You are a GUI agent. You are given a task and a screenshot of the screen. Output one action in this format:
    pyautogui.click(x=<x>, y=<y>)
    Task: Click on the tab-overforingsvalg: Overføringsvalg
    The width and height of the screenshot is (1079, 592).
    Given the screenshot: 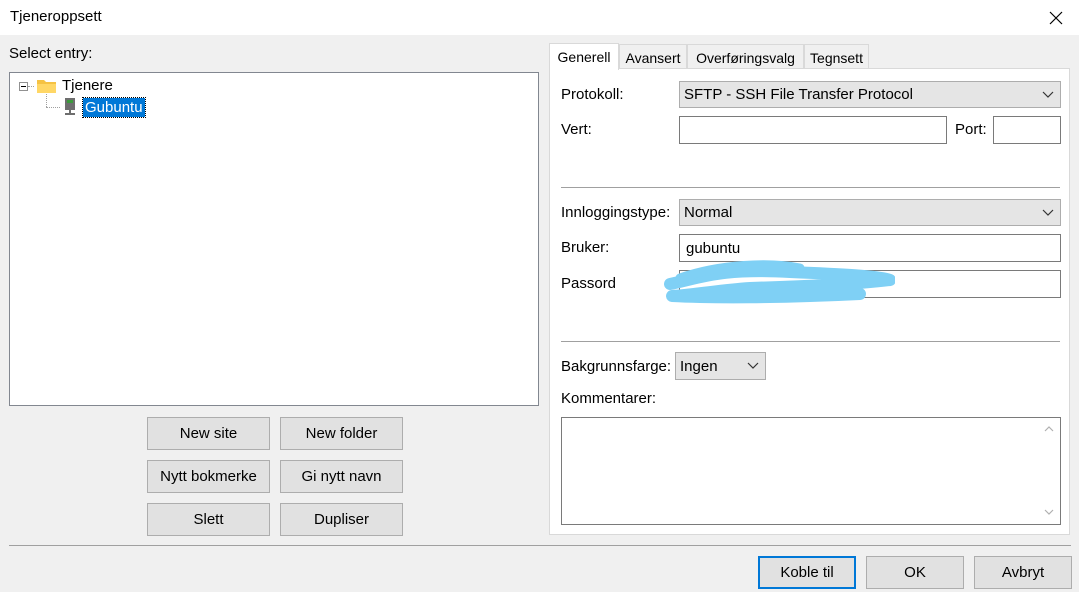 What is the action you would take?
    pyautogui.click(x=745, y=57)
    